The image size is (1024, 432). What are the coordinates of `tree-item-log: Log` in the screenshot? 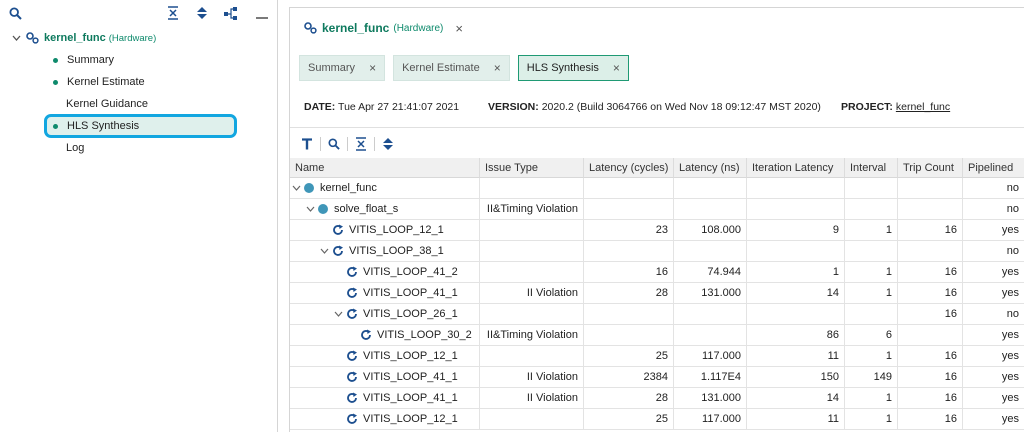 It's located at (75, 148).